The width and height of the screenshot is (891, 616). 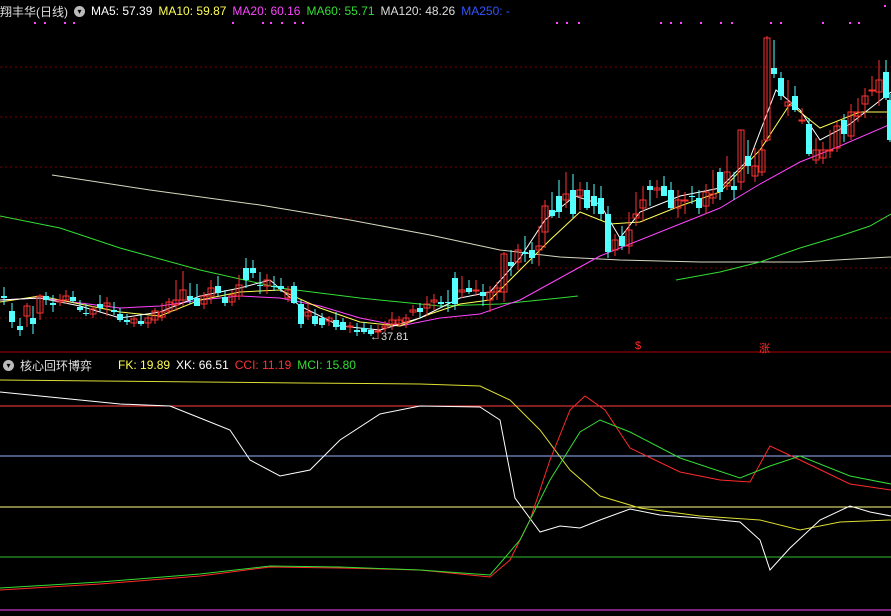 What do you see at coordinates (638, 346) in the screenshot?
I see `signal-marker-s: $` at bounding box center [638, 346].